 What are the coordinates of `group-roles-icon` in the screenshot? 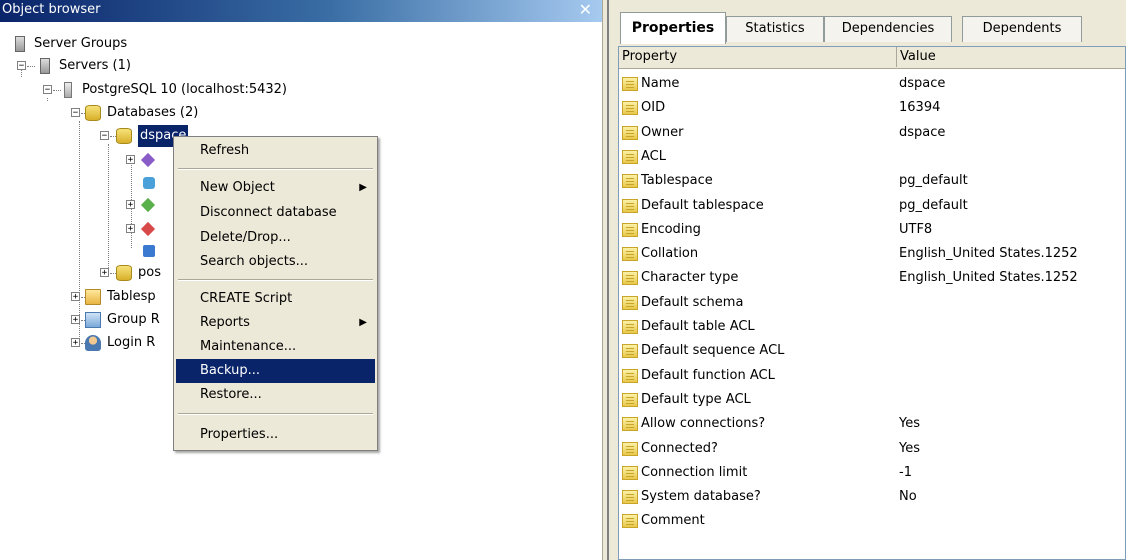 It's located at (93, 320).